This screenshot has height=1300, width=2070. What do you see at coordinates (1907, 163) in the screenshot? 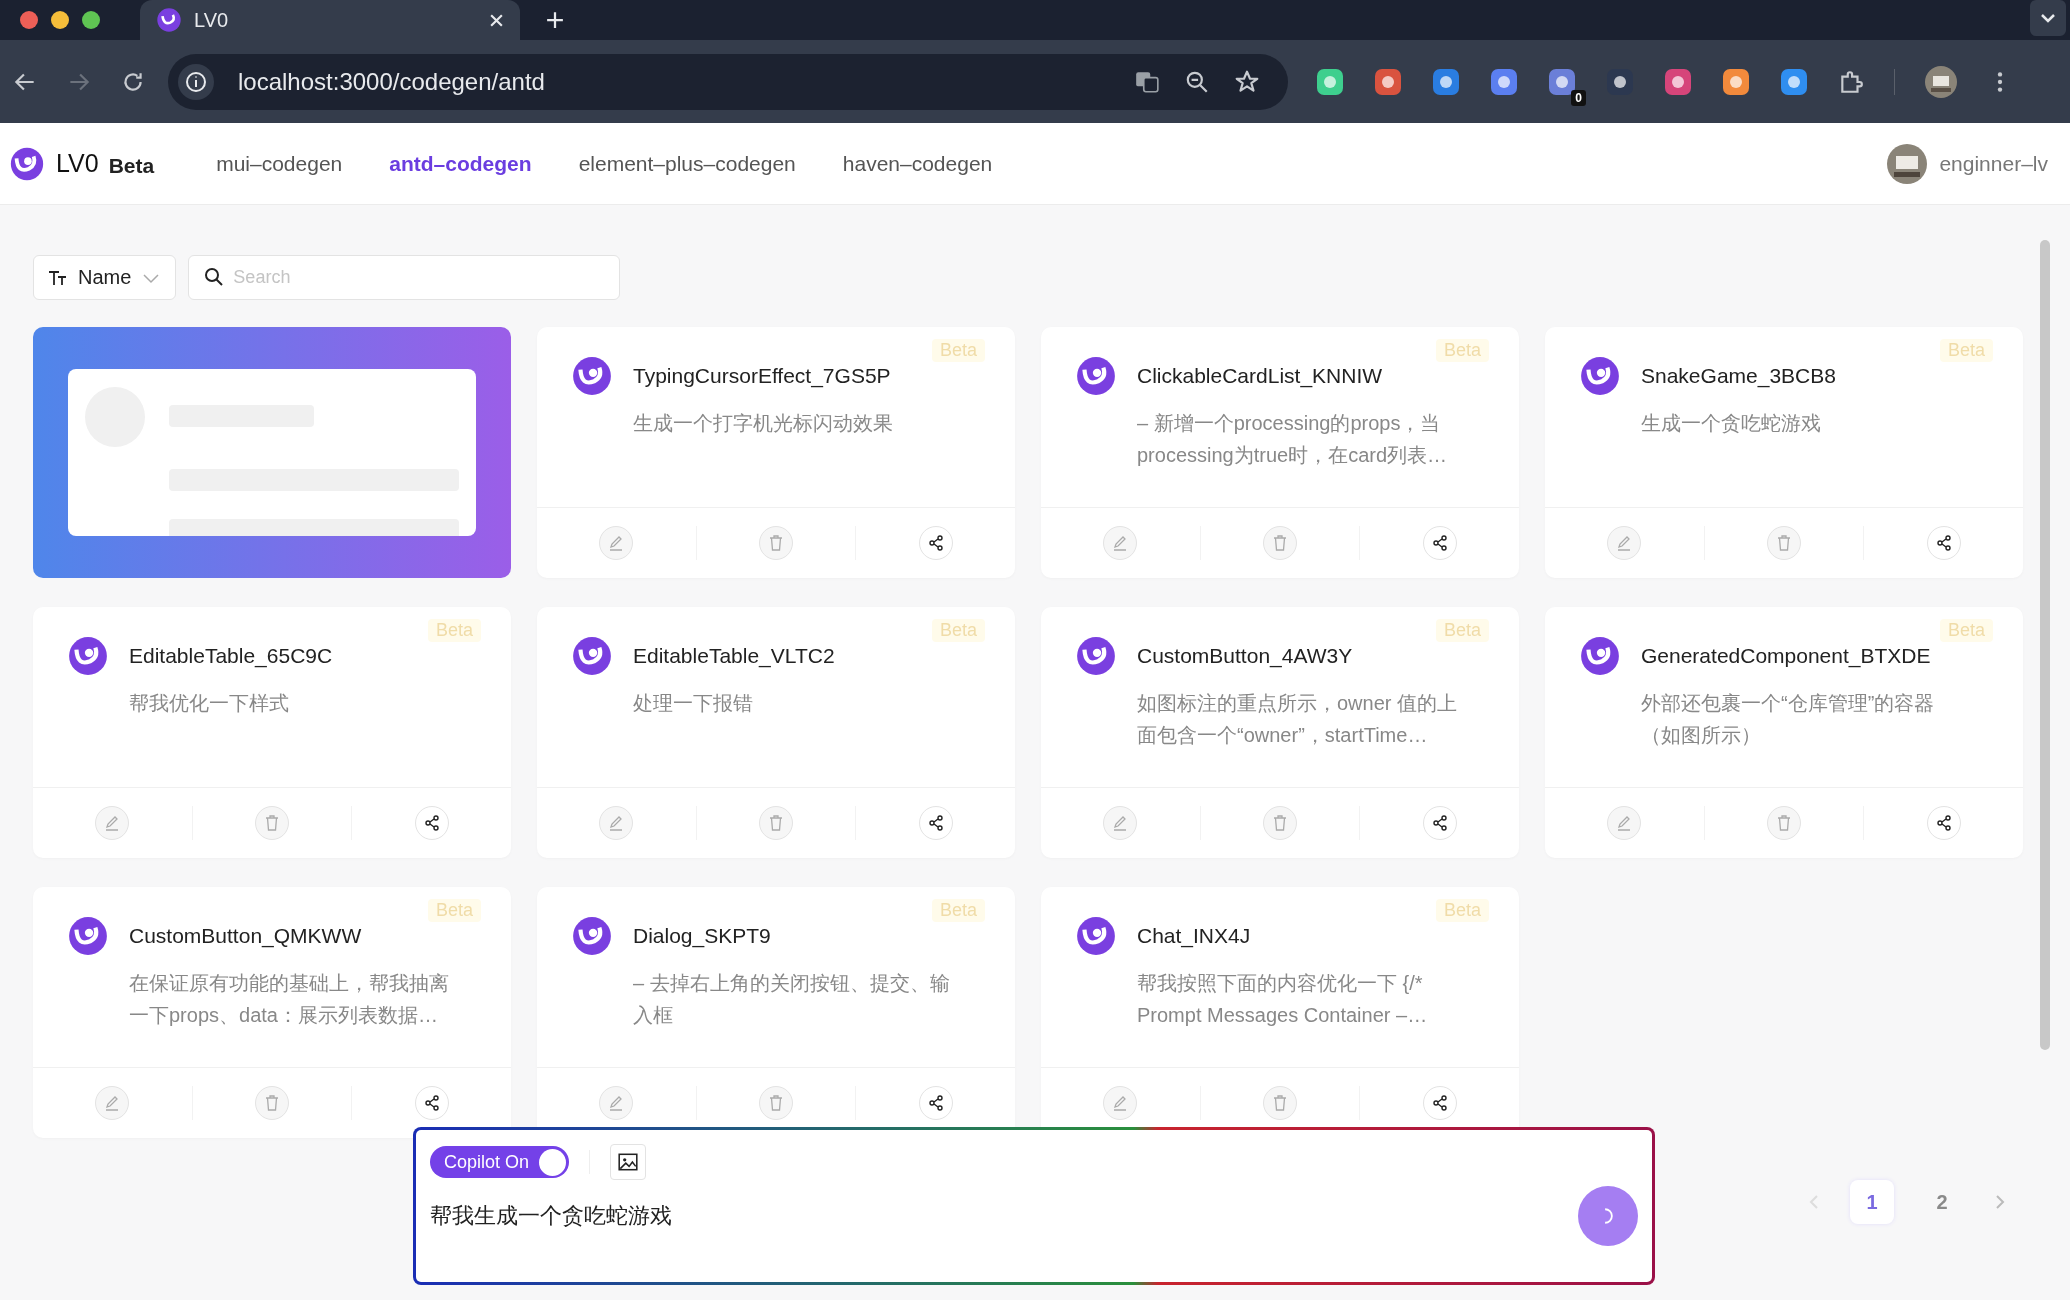
I see `user-avatar` at bounding box center [1907, 163].